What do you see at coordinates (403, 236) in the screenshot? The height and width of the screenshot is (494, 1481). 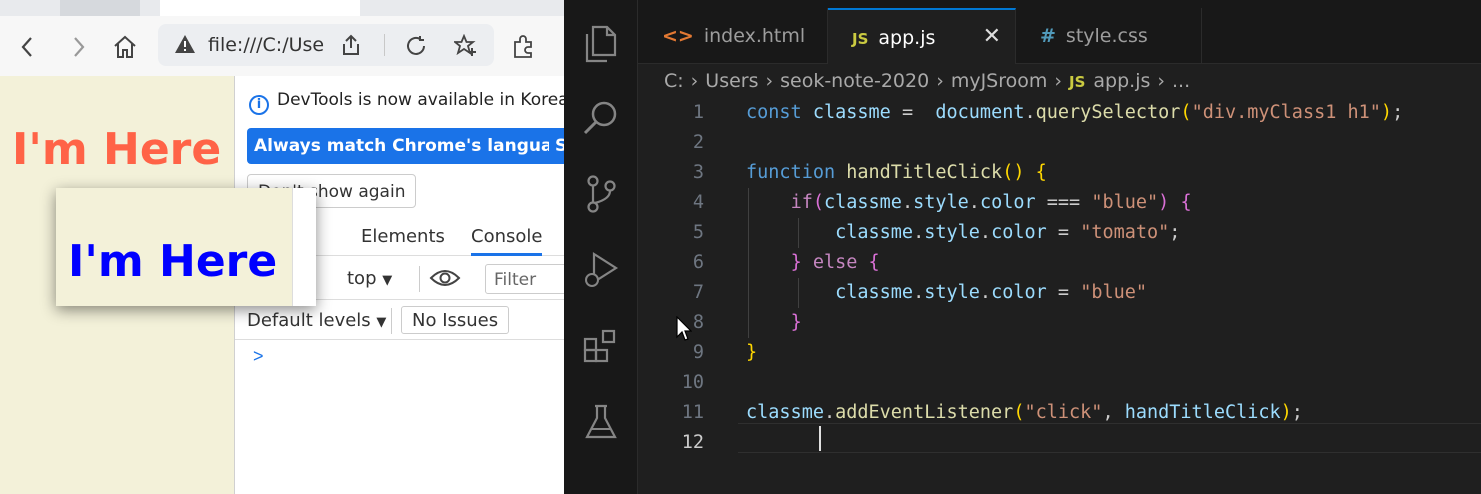 I see `tab-elements: Elements` at bounding box center [403, 236].